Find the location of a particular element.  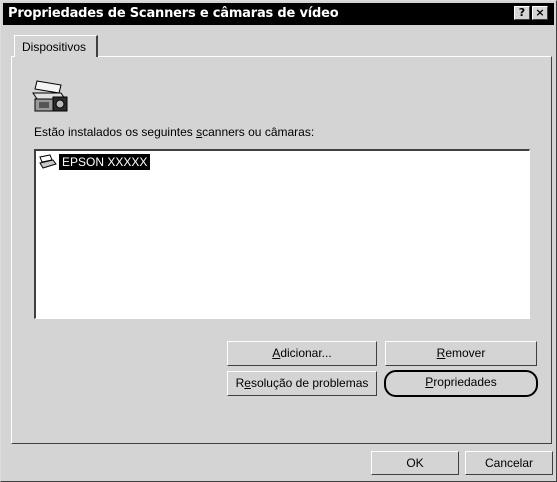

ok-button: OK is located at coordinates (415, 463).